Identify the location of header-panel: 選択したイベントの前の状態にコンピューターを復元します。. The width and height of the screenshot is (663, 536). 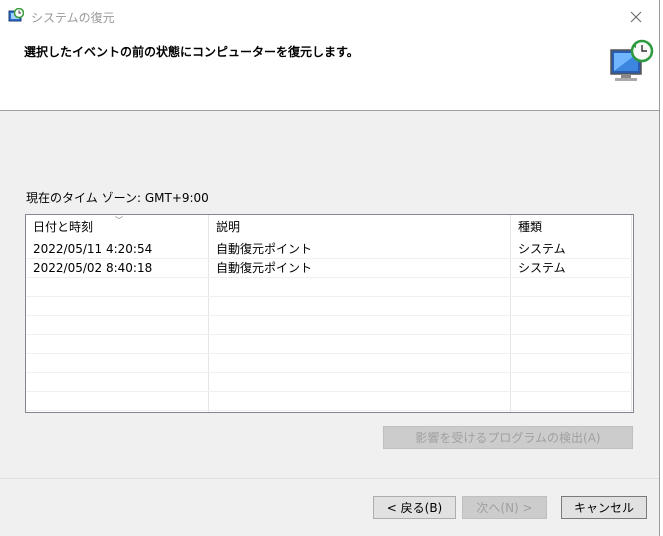
(329, 72).